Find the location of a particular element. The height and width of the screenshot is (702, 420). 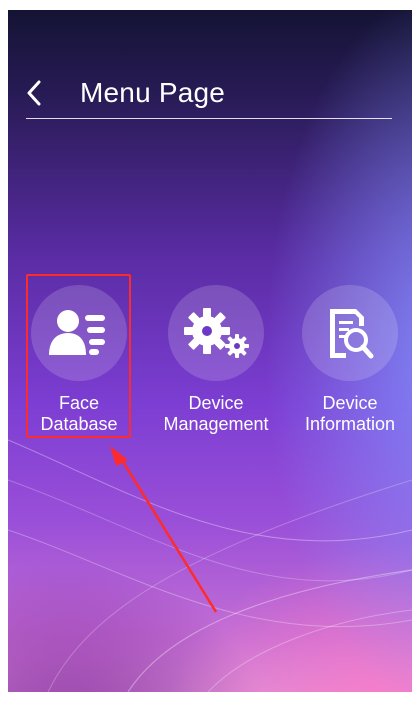

red-arrow-icon is located at coordinates (164, 529).